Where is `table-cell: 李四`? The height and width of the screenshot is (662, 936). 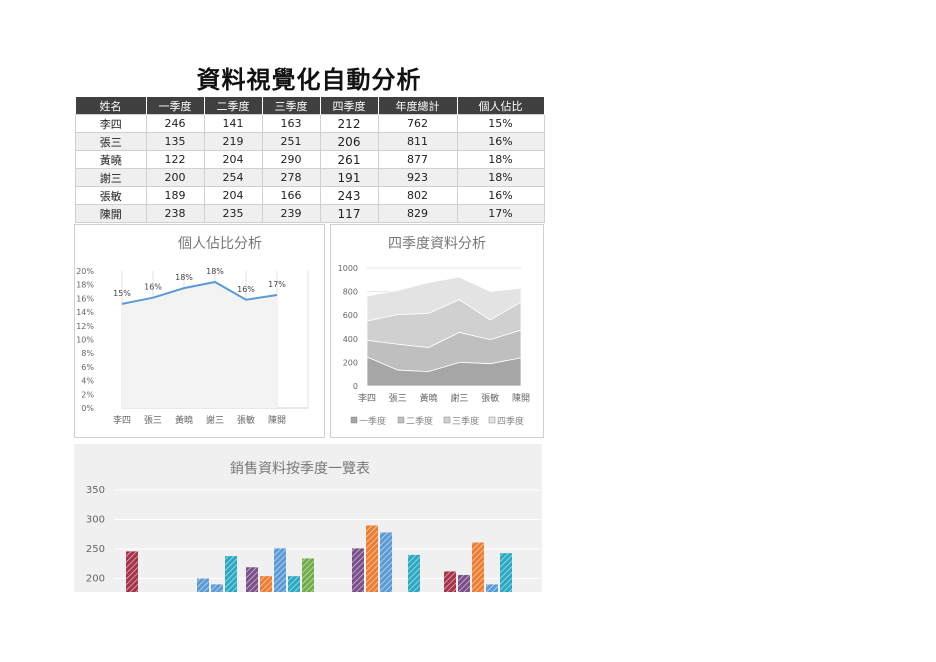 table-cell: 李四 is located at coordinates (111, 123).